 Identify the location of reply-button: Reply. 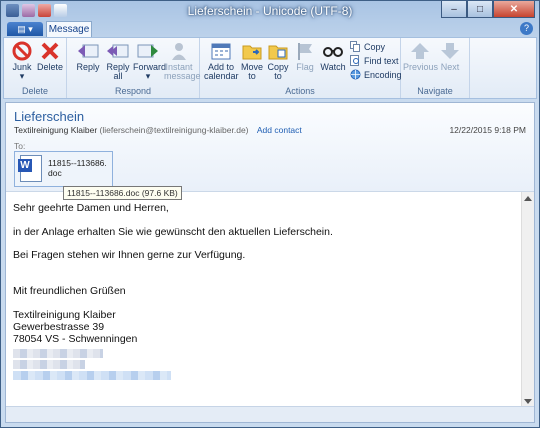
(88, 56).